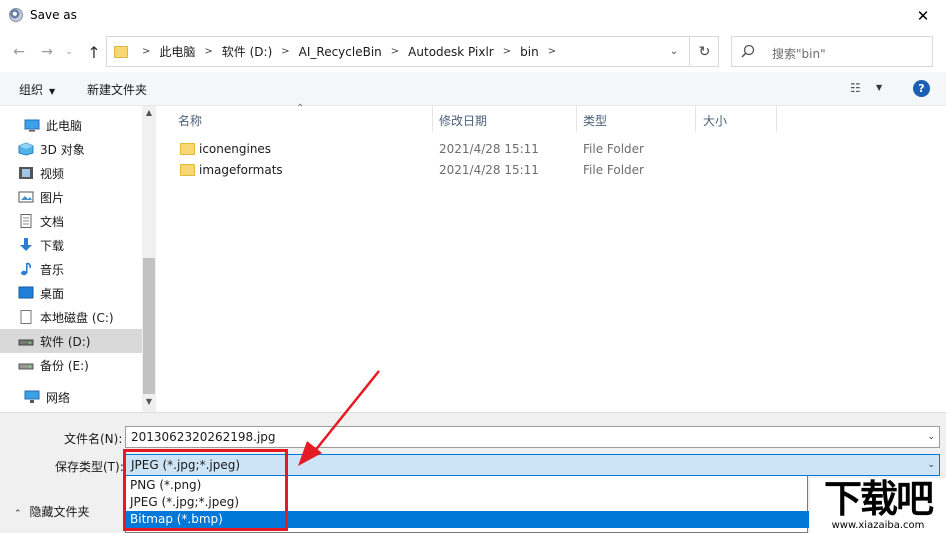 Image resolution: width=946 pixels, height=533 pixels. Describe the element at coordinates (177, 51) in the screenshot. I see `breadcrumb-this-pc: 此电脑` at that location.